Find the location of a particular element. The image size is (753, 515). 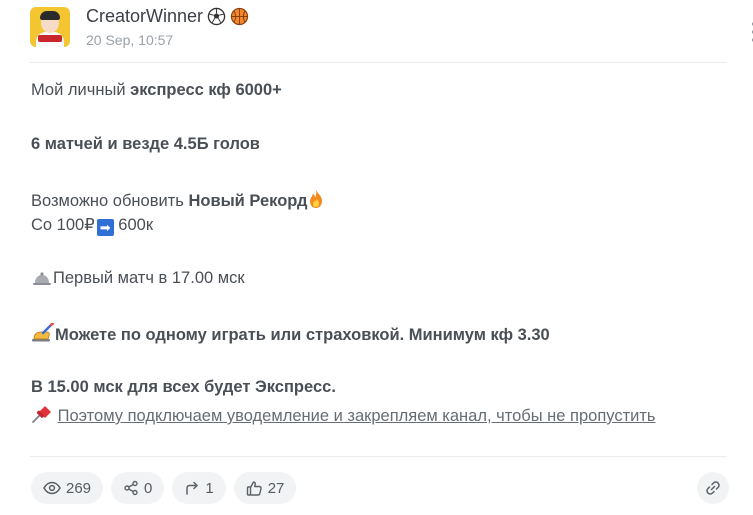

content-line-2: 6 матчей и везде 4.5Б голов is located at coordinates (145, 144).